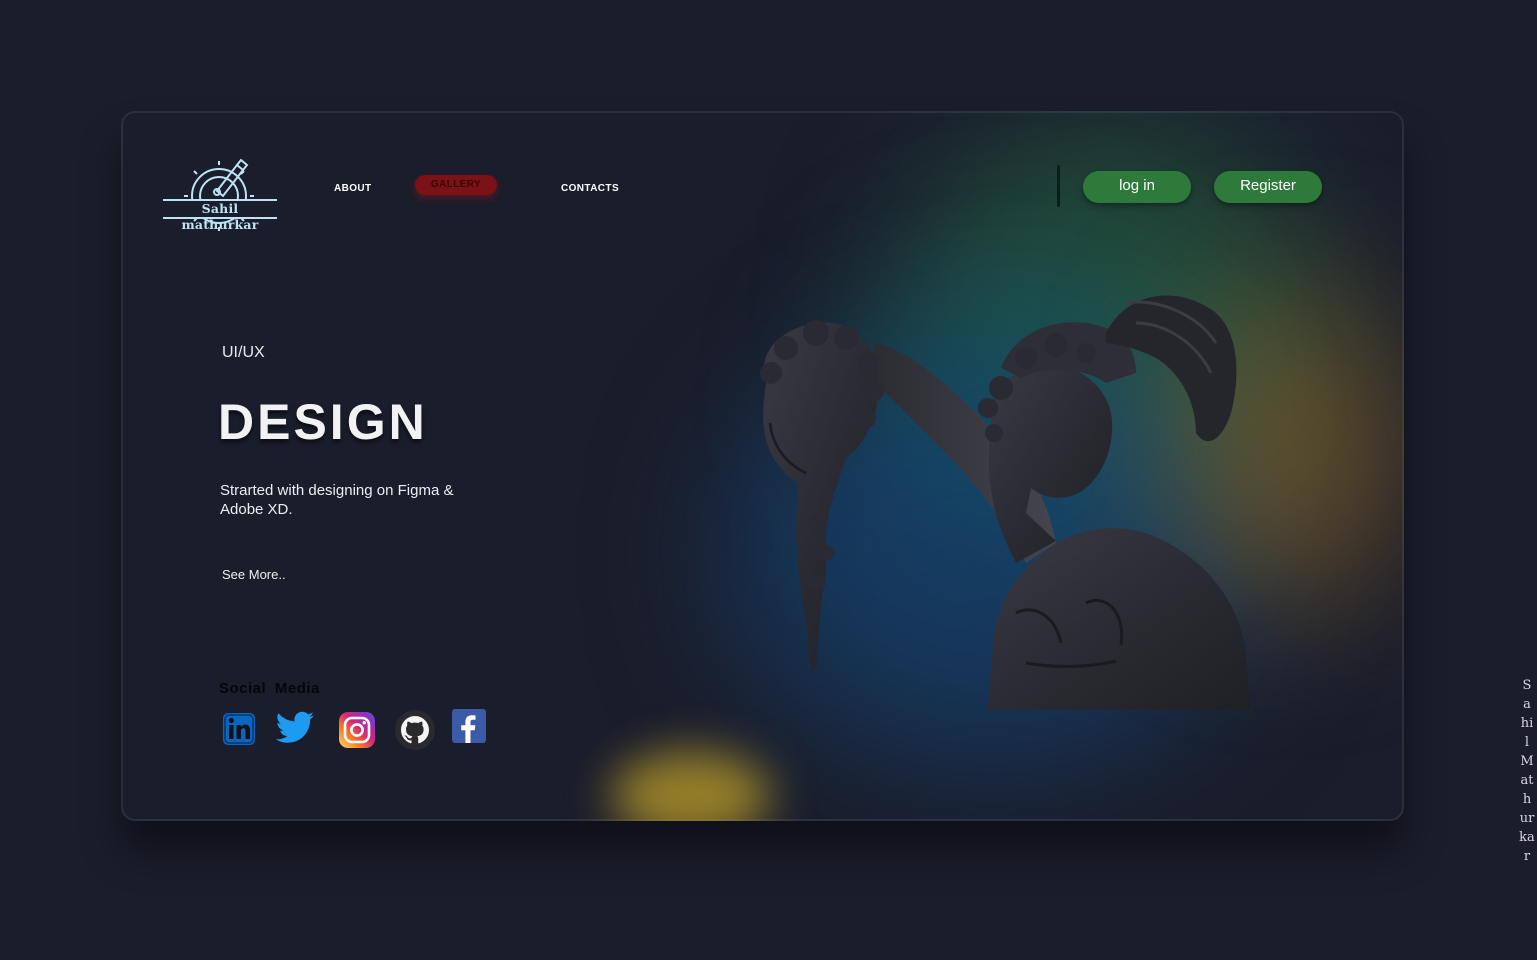  I want to click on github-icon, so click(415, 730).